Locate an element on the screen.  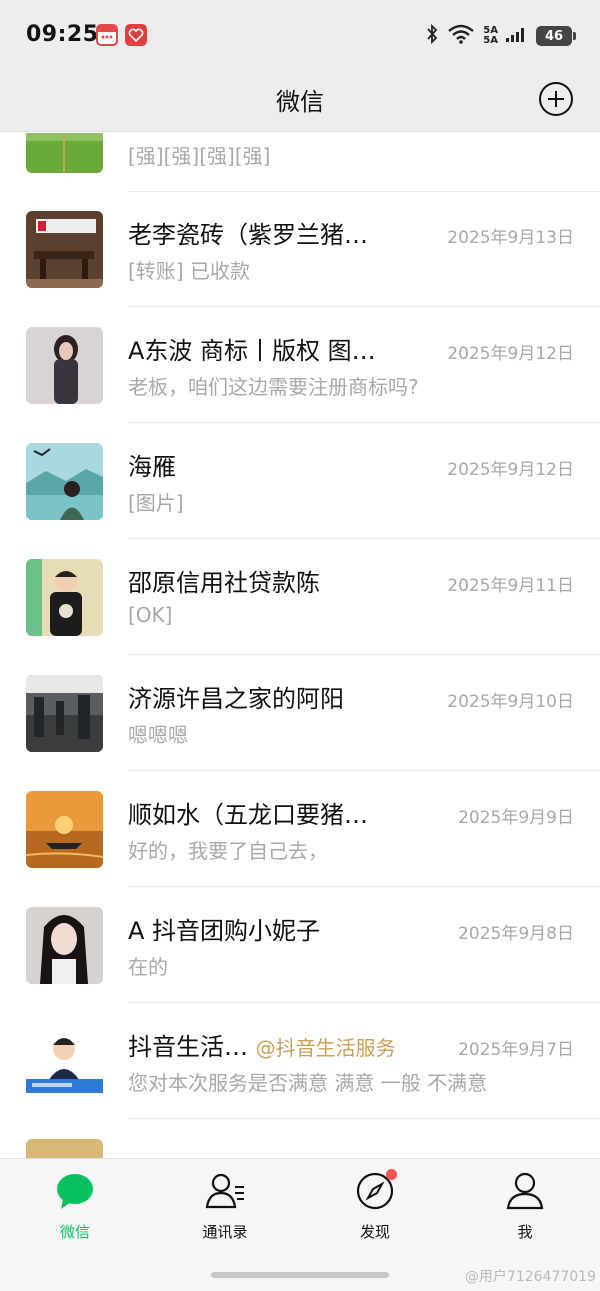
title-bar: 微信 is located at coordinates (300, 101).